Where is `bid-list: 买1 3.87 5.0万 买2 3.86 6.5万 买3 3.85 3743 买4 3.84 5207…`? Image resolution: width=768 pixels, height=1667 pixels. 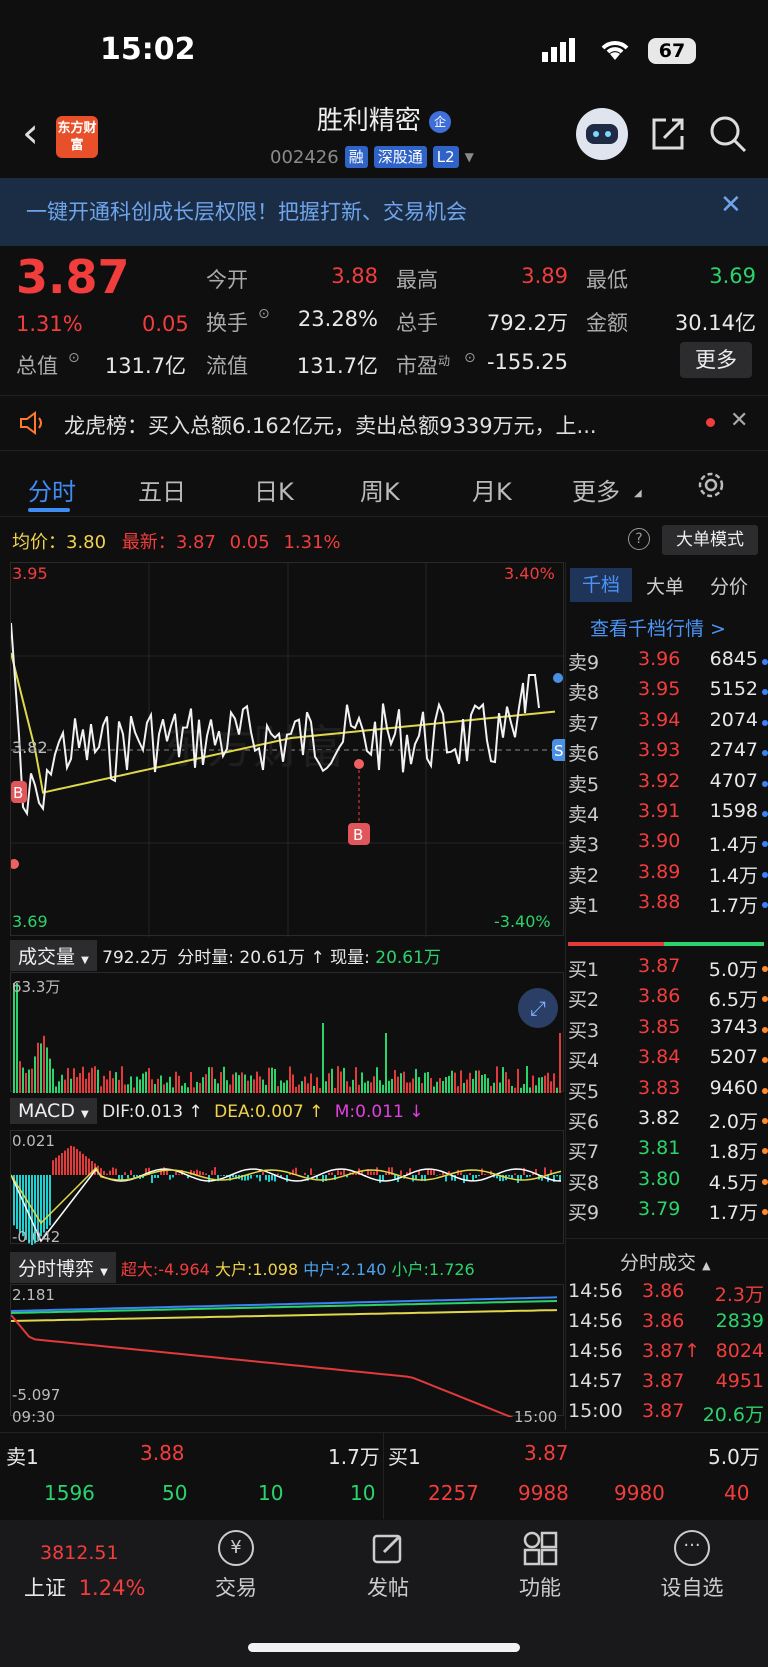
bid-list: 买1 3.87 5.0万 买2 3.86 6.5万 买3 3.85 3743 买4 3.84 5207… is located at coordinates (668, 1092).